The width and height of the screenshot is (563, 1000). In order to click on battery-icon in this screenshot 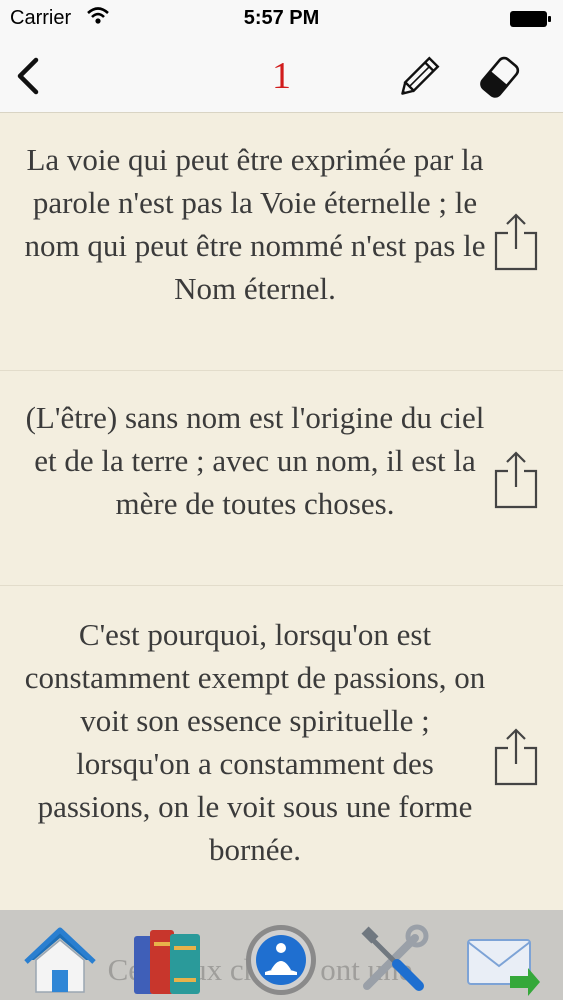, I will do `click(530, 19)`.